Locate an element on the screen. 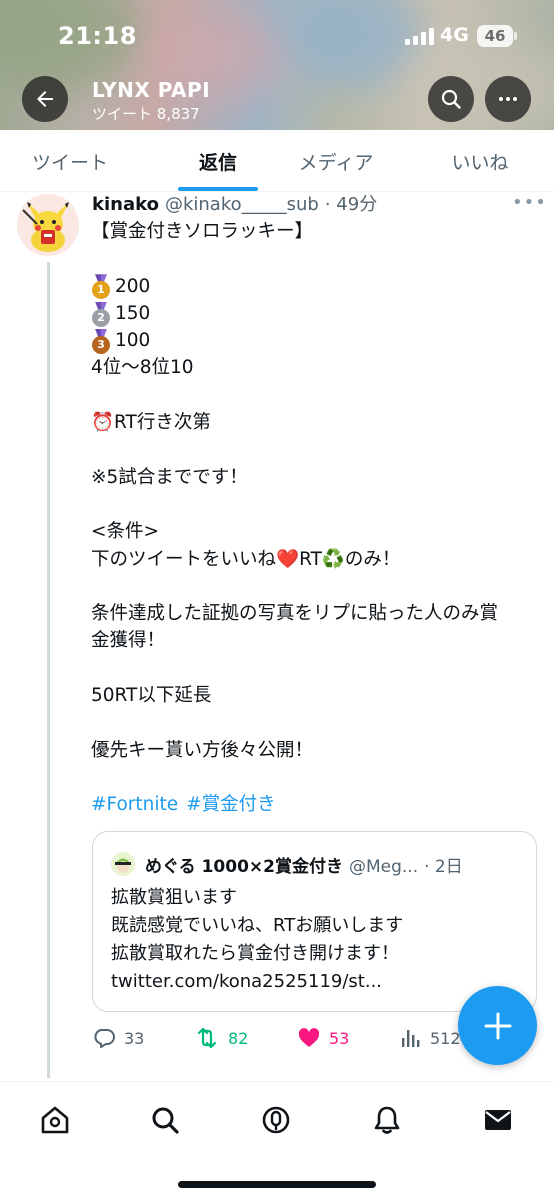 The image size is (554, 1200). status-bar: 21:18 4G 46 is located at coordinates (277, 35).